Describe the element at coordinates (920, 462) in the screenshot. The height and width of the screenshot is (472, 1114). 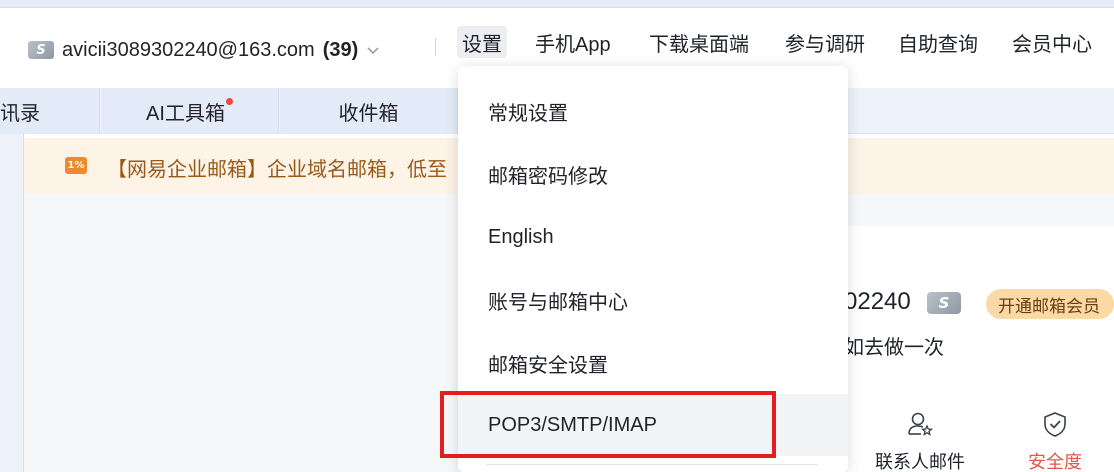
I see `quick-action-label: 联系人邮件` at that location.